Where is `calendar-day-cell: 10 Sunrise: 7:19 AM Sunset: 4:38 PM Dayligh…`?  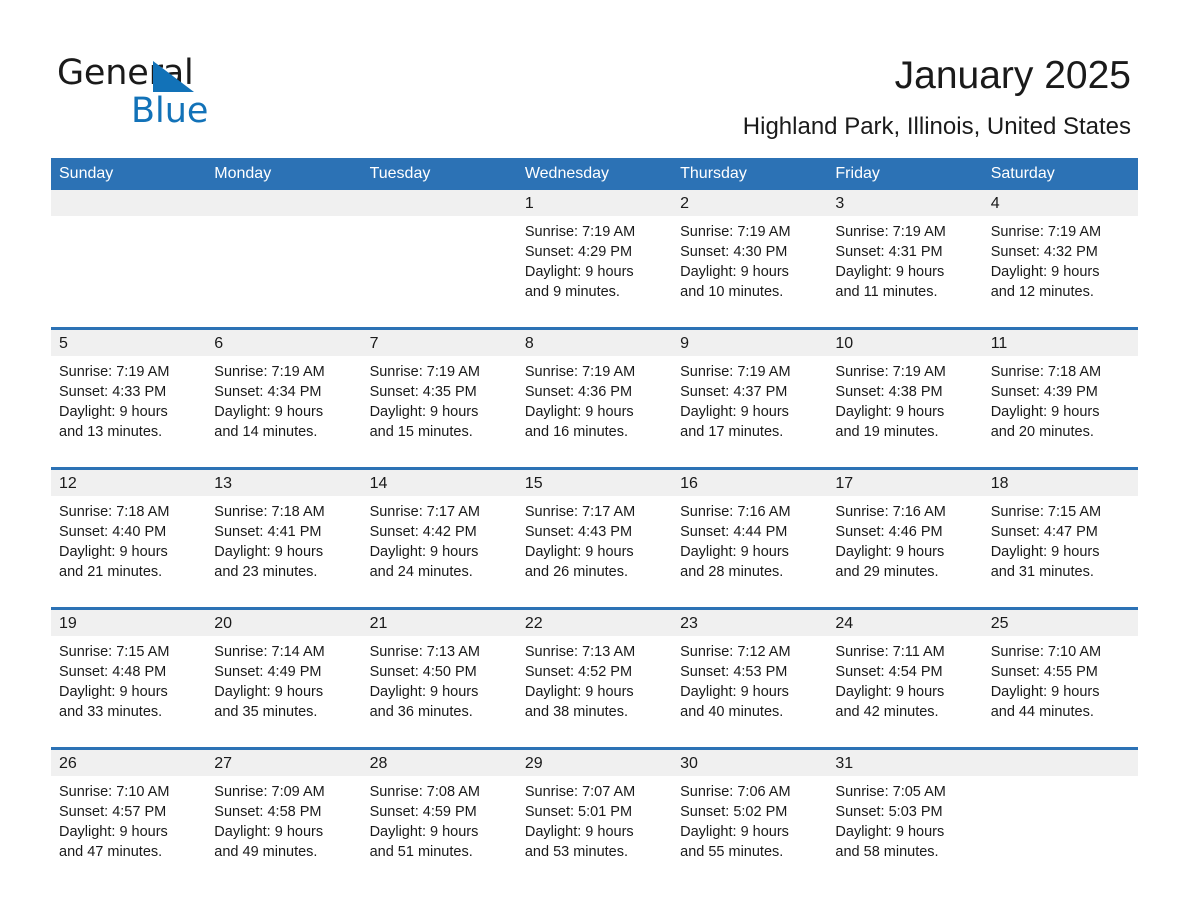
calendar-day-cell: 10 Sunrise: 7:19 AM Sunset: 4:38 PM Dayligh… is located at coordinates (905, 391).